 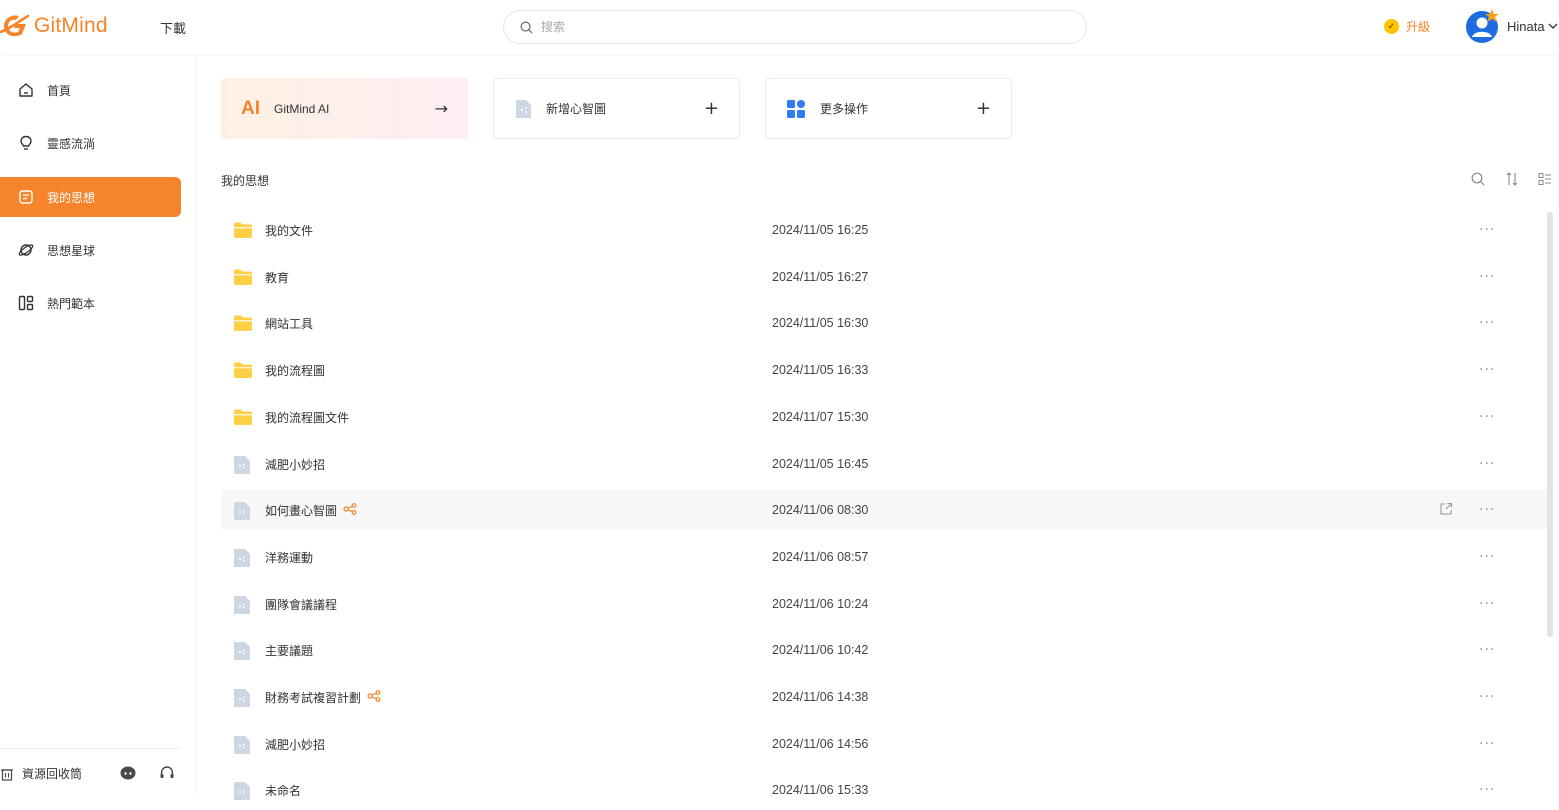 I want to click on search-input, so click(x=781, y=27).